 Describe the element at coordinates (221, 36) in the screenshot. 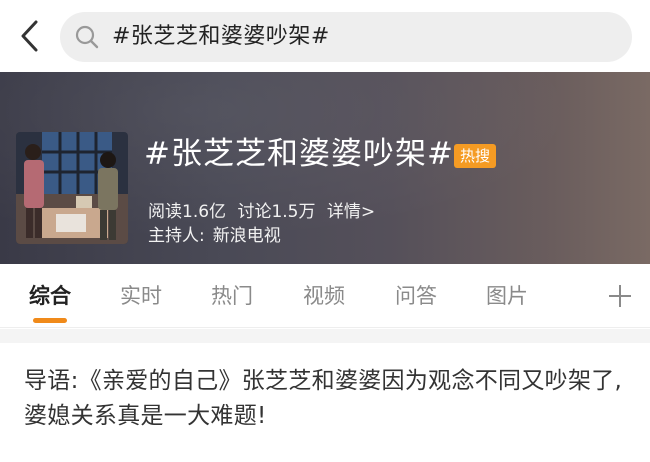

I see `search-query-text: #张芝芝和婆婆吵架#` at that location.